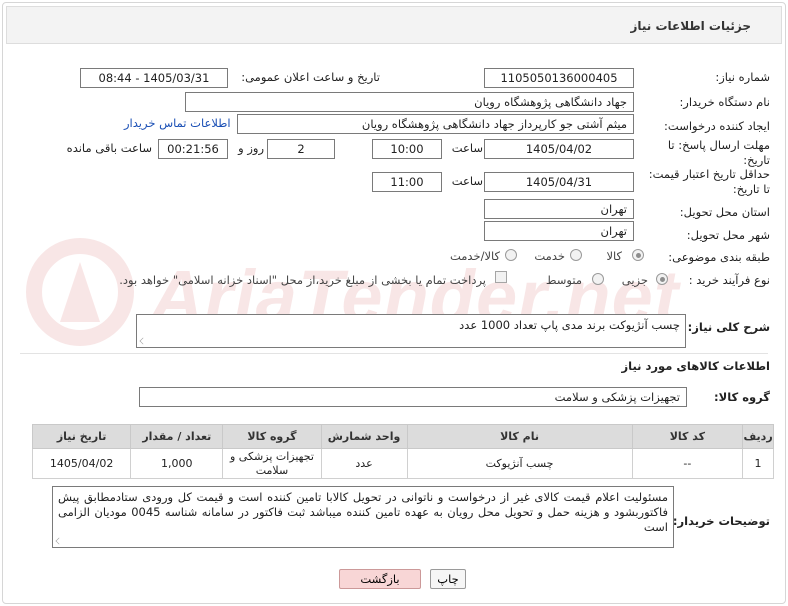 Image resolution: width=788 pixels, height=606 pixels. Describe the element at coordinates (614, 256) in the screenshot. I see `category-option-goods: کالا` at that location.